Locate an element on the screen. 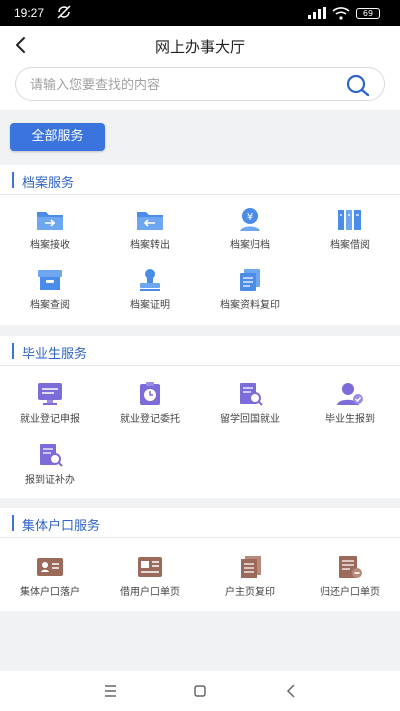  id-card-icon is located at coordinates (50, 567).